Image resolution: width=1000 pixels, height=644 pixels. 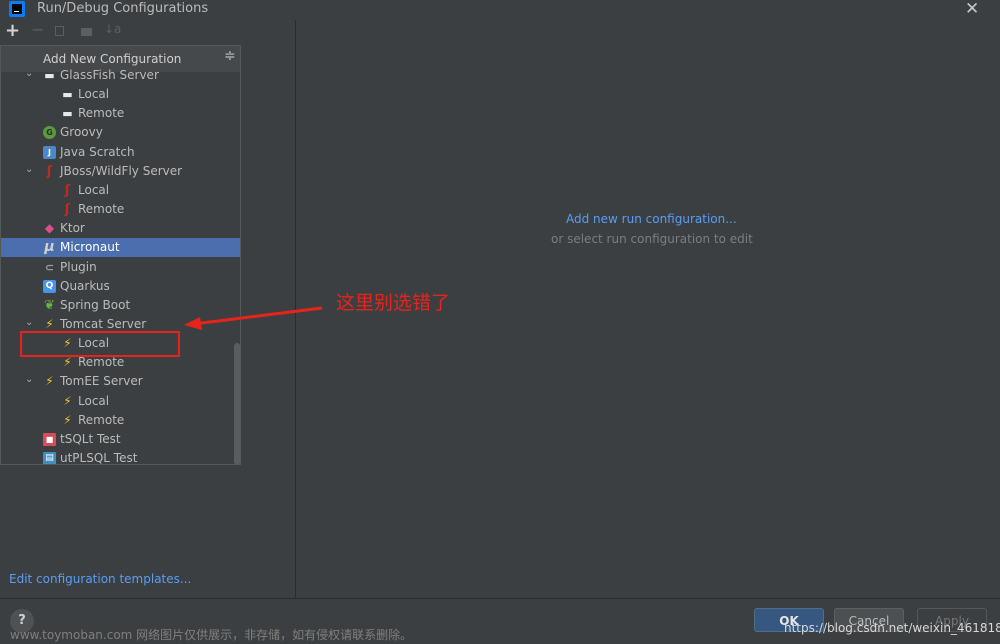 I want to click on tree-item: ▬ Local, so click(x=120, y=94).